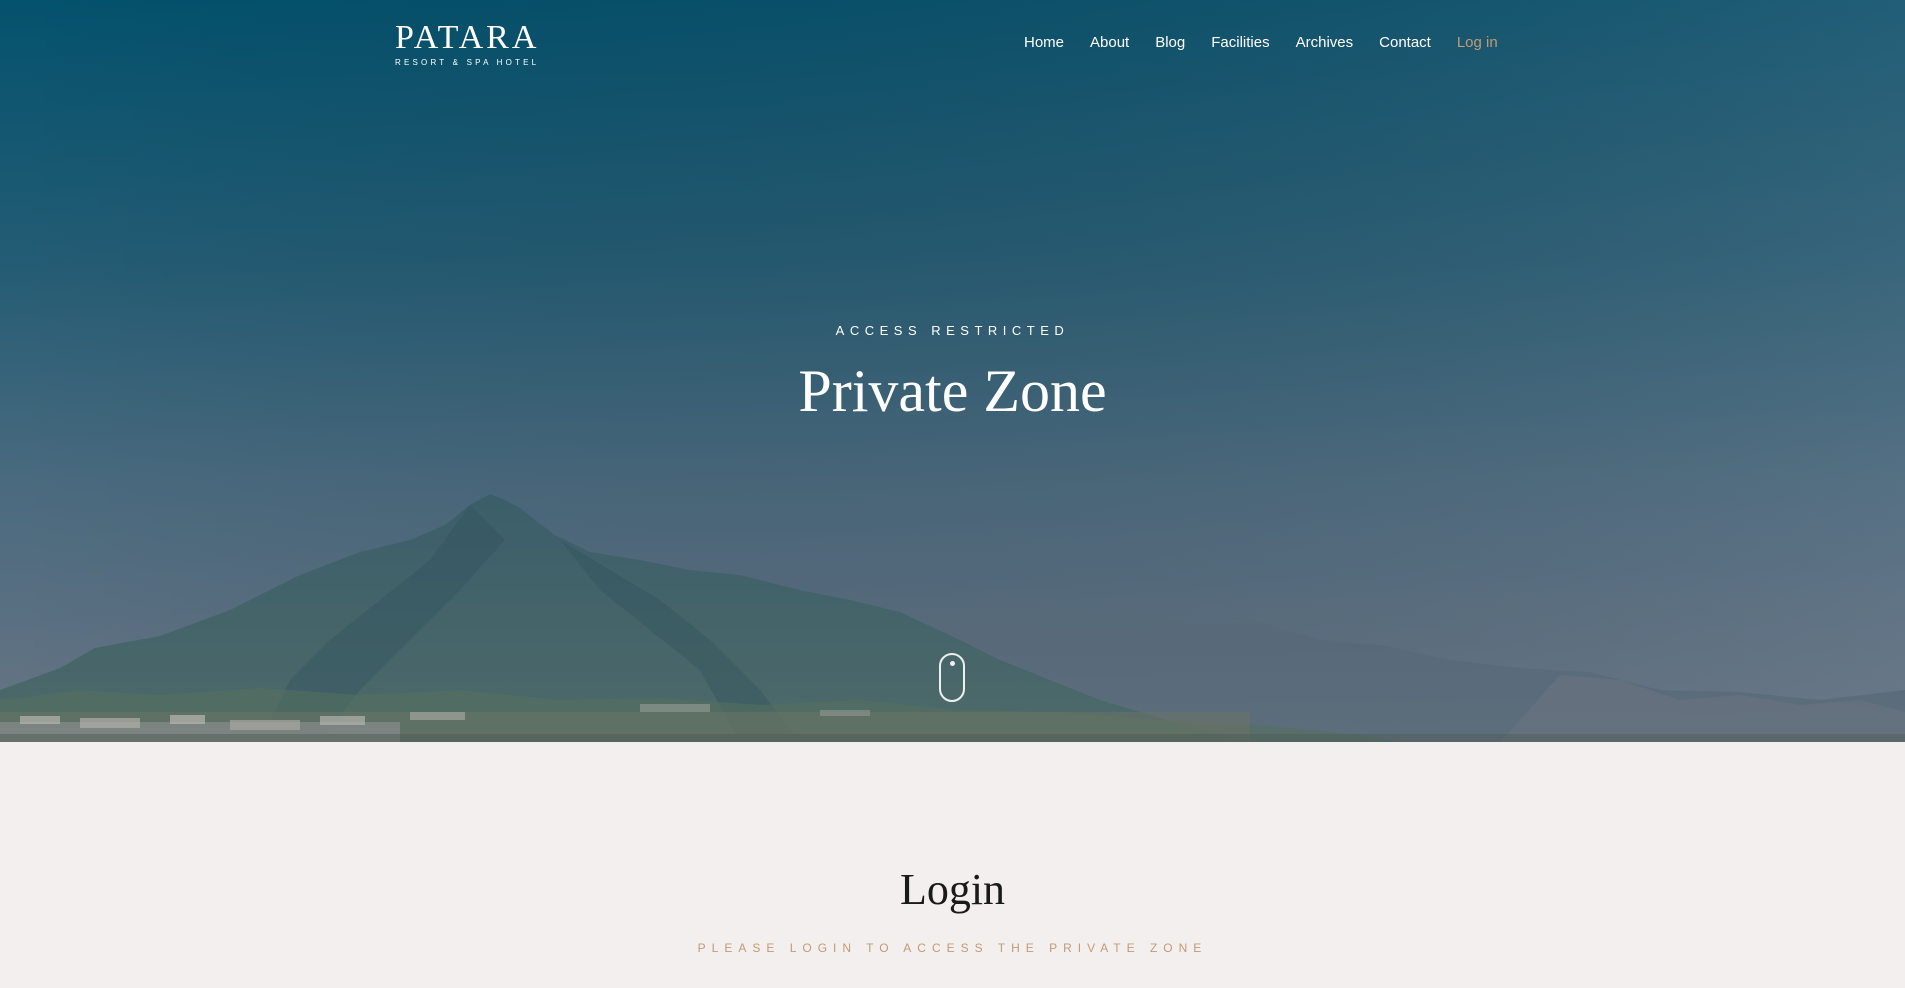 The width and height of the screenshot is (1905, 988). Describe the element at coordinates (952, 391) in the screenshot. I see `hero-title: Private Zone` at that location.